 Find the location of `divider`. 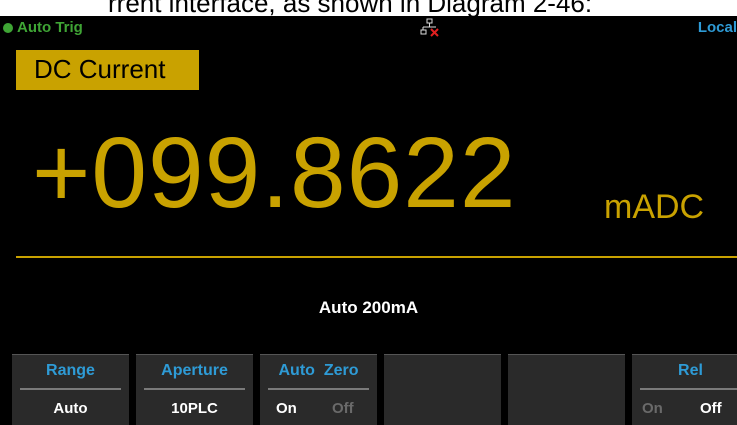

divider is located at coordinates (376, 257).